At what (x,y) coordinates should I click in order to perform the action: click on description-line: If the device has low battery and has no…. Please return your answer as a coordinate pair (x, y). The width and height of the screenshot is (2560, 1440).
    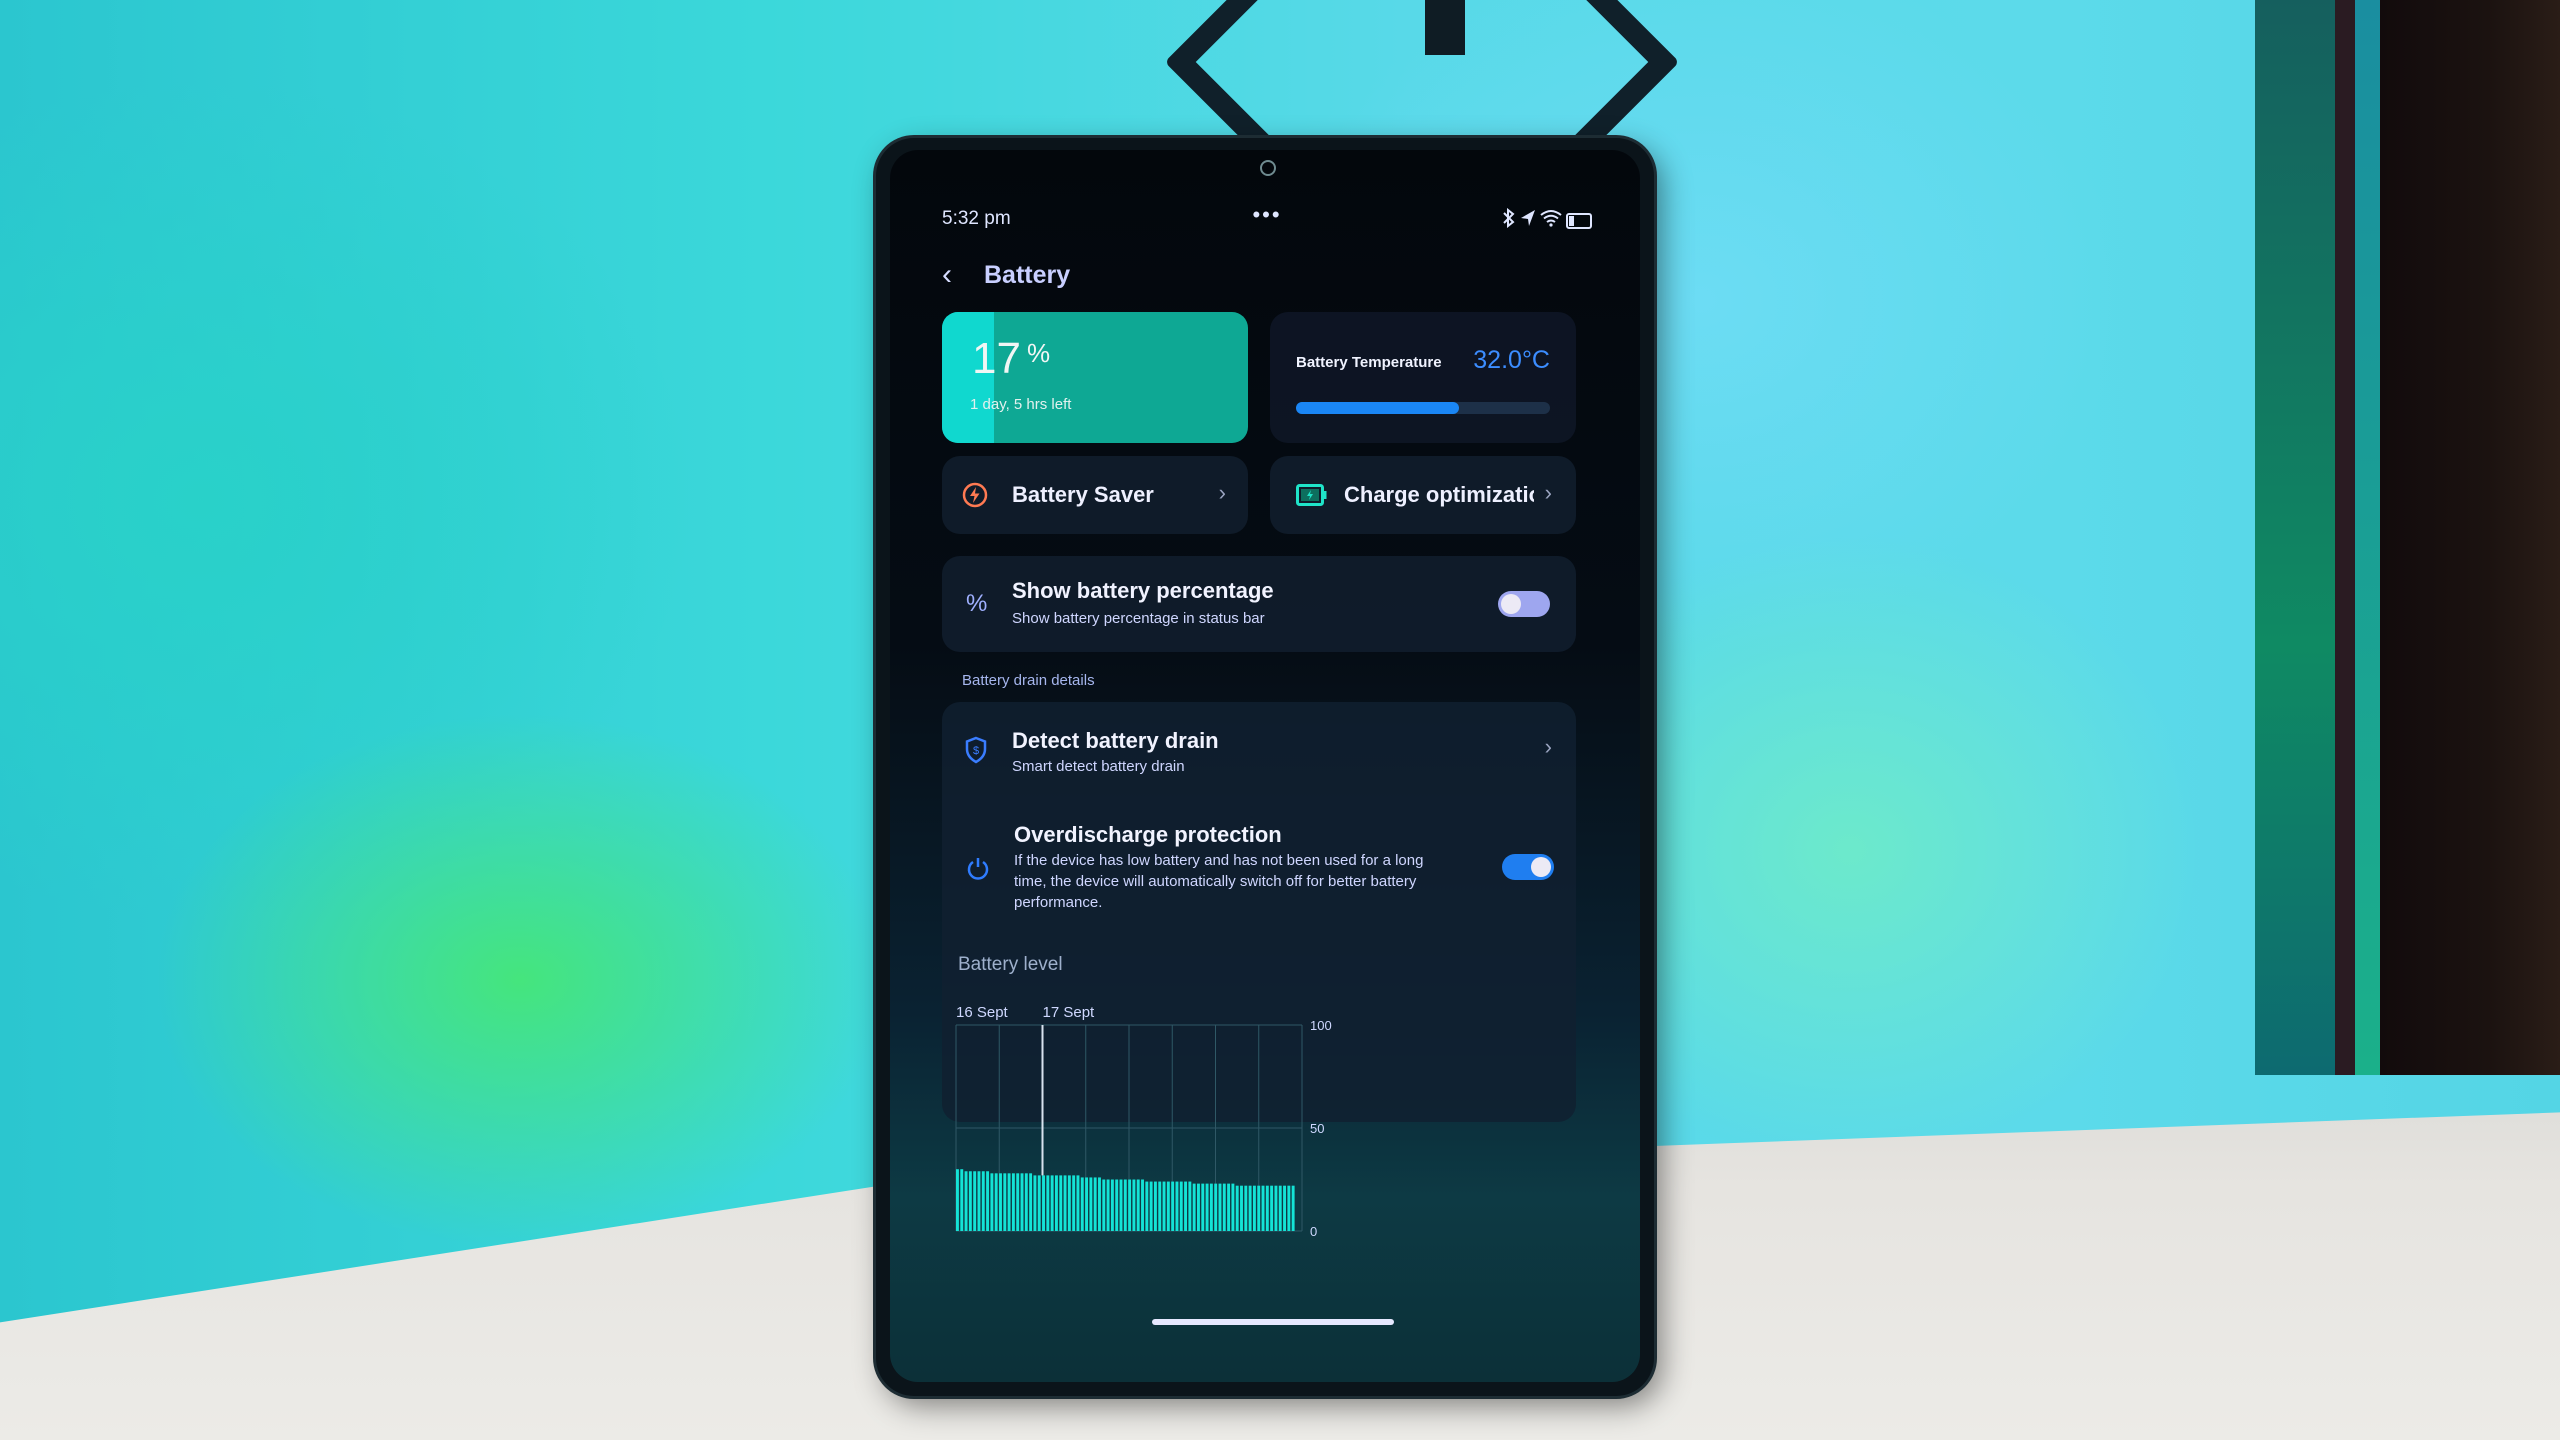
    Looking at the image, I should click on (1219, 860).